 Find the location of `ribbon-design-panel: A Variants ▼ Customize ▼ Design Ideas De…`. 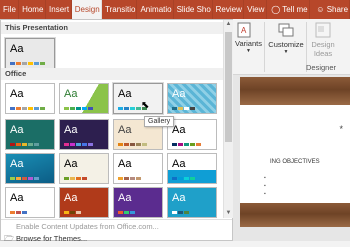

ribbon-design-panel: A Variants ▼ Customize ▼ Design Ideas De… is located at coordinates (288, 47).